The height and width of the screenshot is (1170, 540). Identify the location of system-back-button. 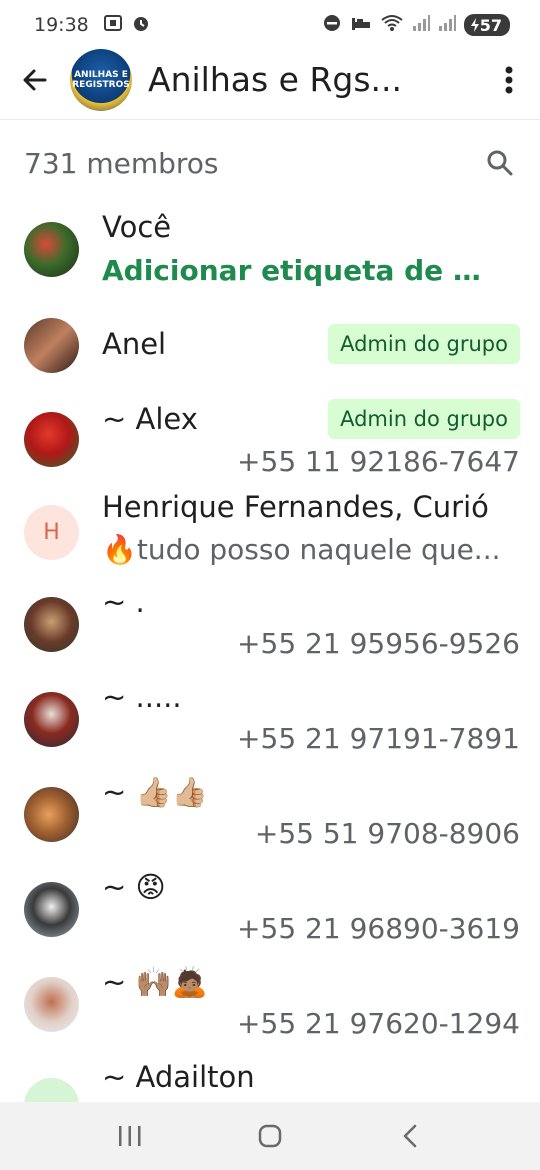
(410, 1136).